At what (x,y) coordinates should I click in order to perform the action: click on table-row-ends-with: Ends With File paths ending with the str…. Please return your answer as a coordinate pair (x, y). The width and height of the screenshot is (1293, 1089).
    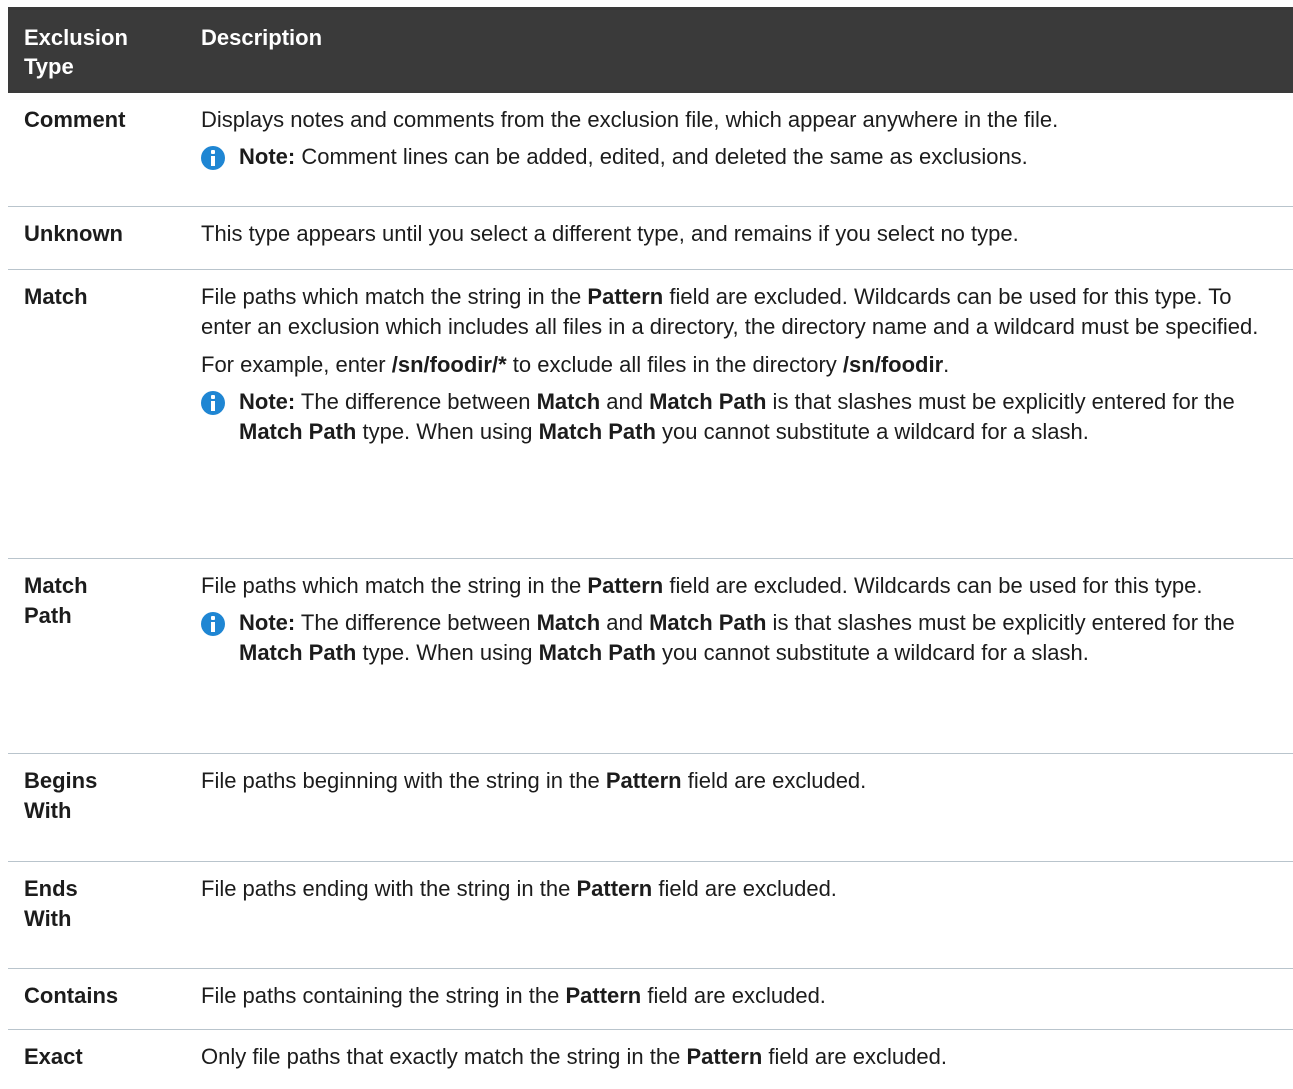
    Looking at the image, I should click on (650, 915).